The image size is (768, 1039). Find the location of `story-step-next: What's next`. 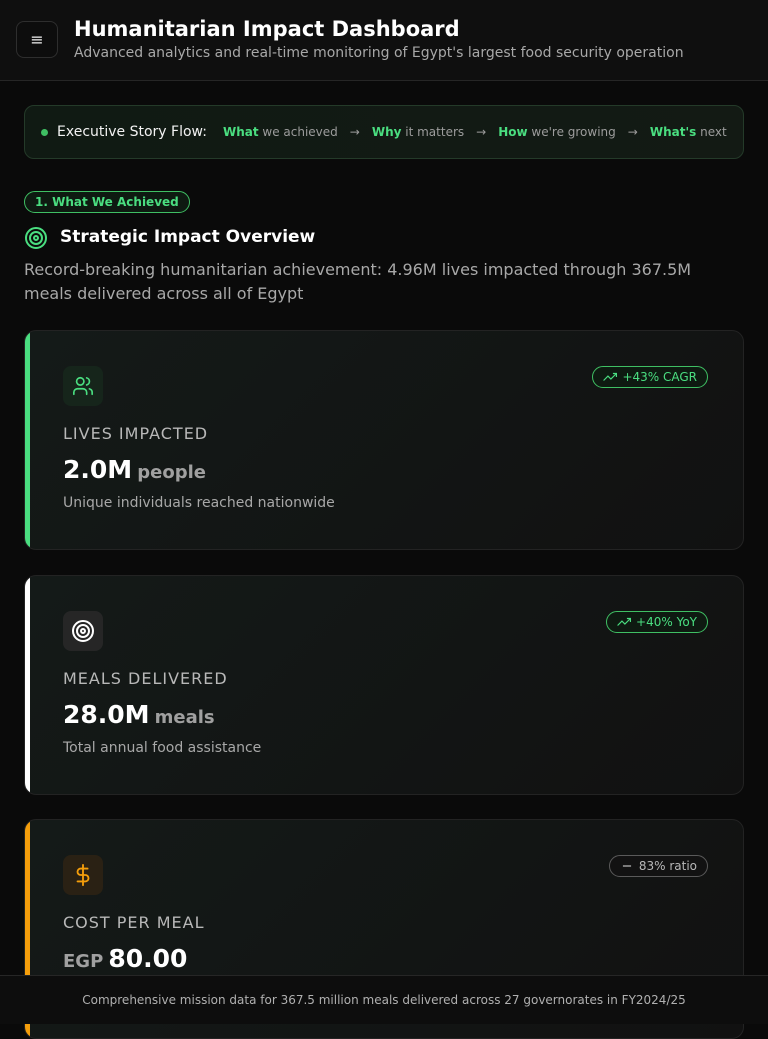

story-step-next: What's next is located at coordinates (688, 132).